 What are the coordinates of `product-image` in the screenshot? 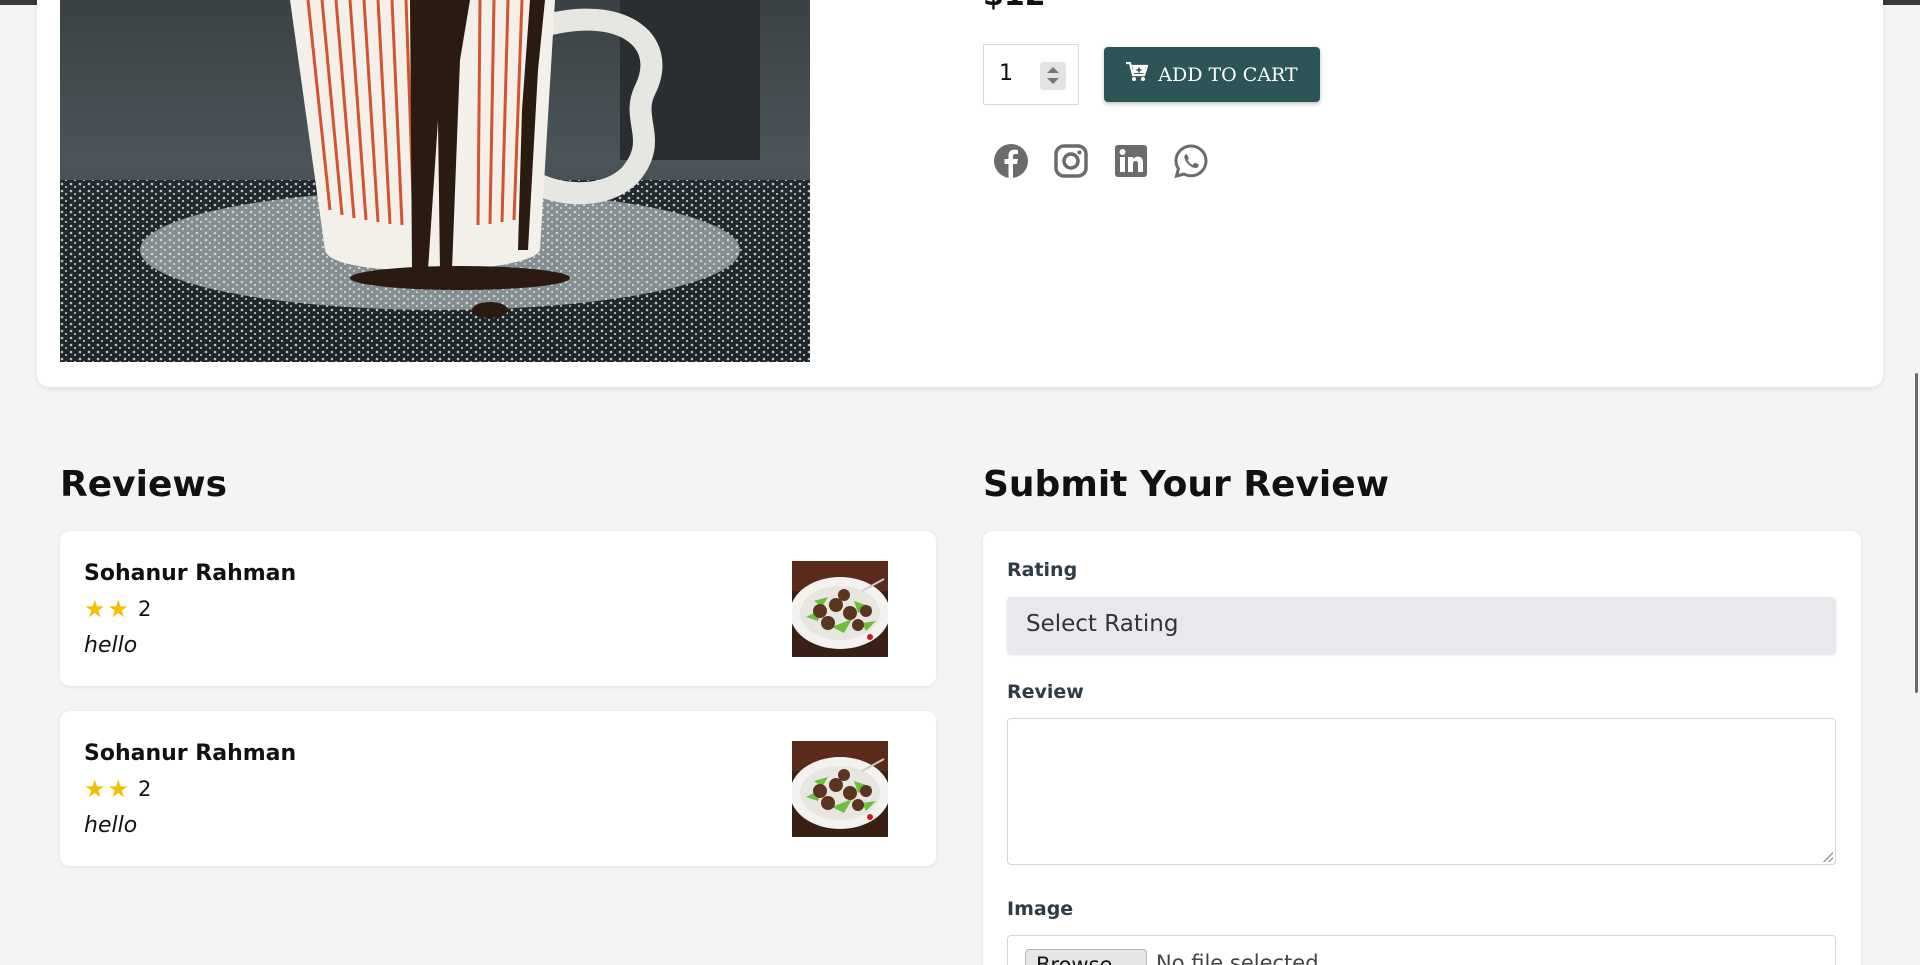 It's located at (435, 181).